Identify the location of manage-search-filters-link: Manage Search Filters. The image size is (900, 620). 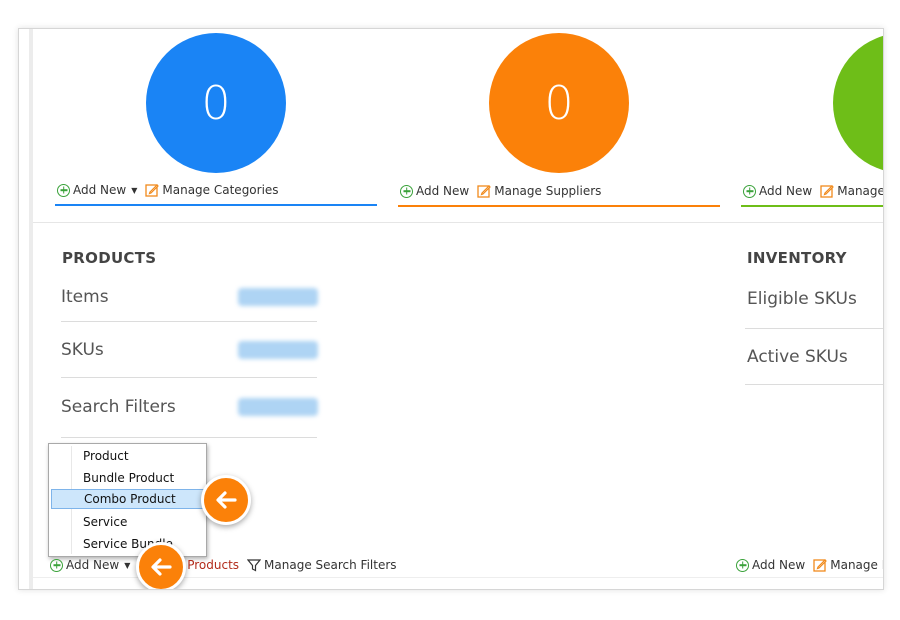
(322, 565).